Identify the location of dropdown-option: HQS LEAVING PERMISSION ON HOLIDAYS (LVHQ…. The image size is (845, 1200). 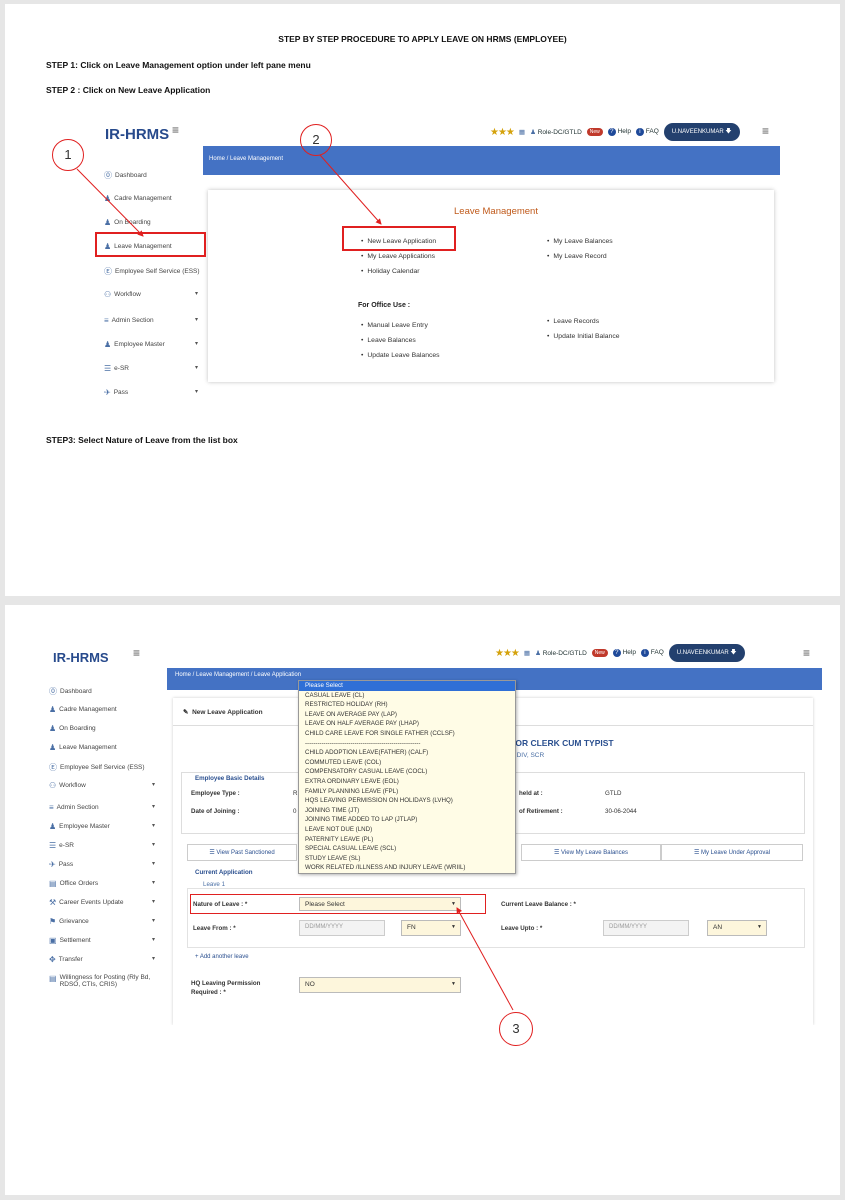
(407, 801).